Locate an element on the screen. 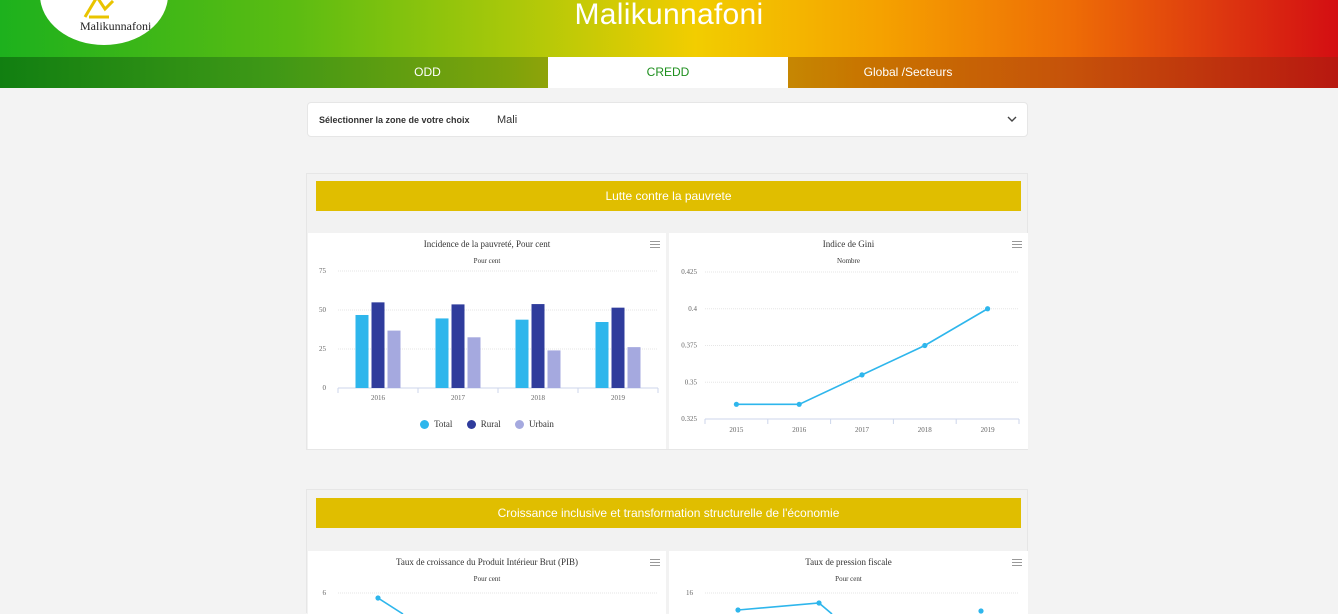  chart-title: Indice de Gini is located at coordinates (848, 244).